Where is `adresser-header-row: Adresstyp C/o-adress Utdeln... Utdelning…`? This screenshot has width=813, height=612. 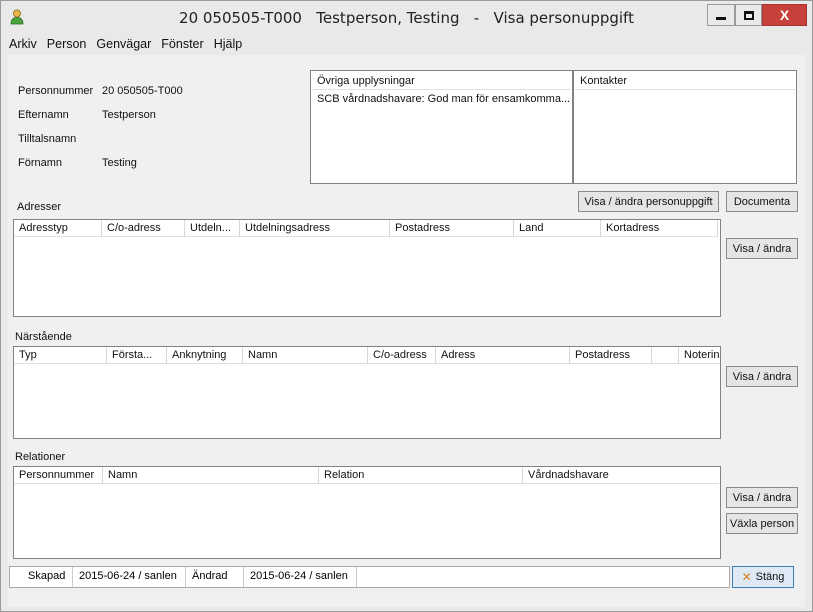 adresser-header-row: Adresstyp C/o-adress Utdeln... Utdelning… is located at coordinates (366, 228).